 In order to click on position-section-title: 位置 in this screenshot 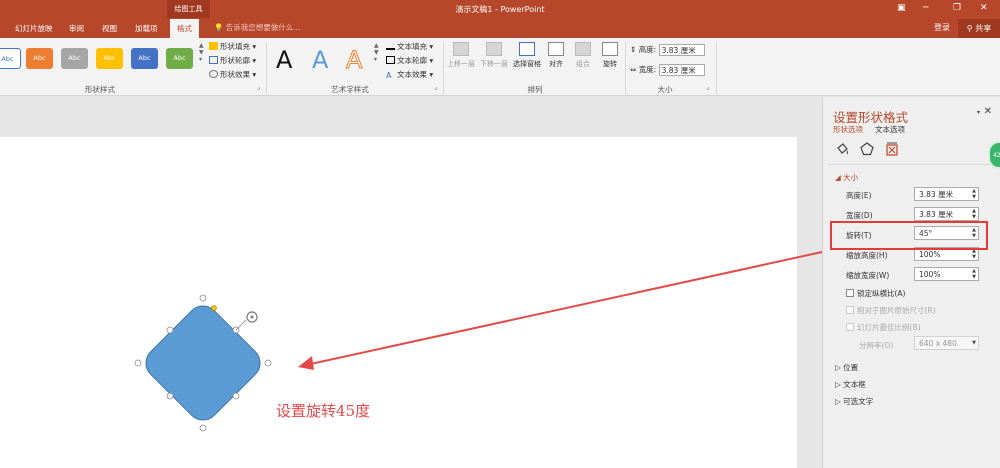, I will do `click(851, 367)`.